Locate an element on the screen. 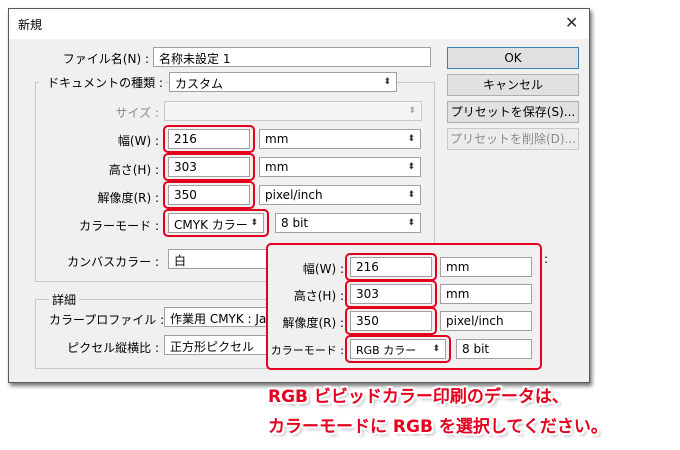  height-unit-select: mm ⬍ is located at coordinates (340, 167).